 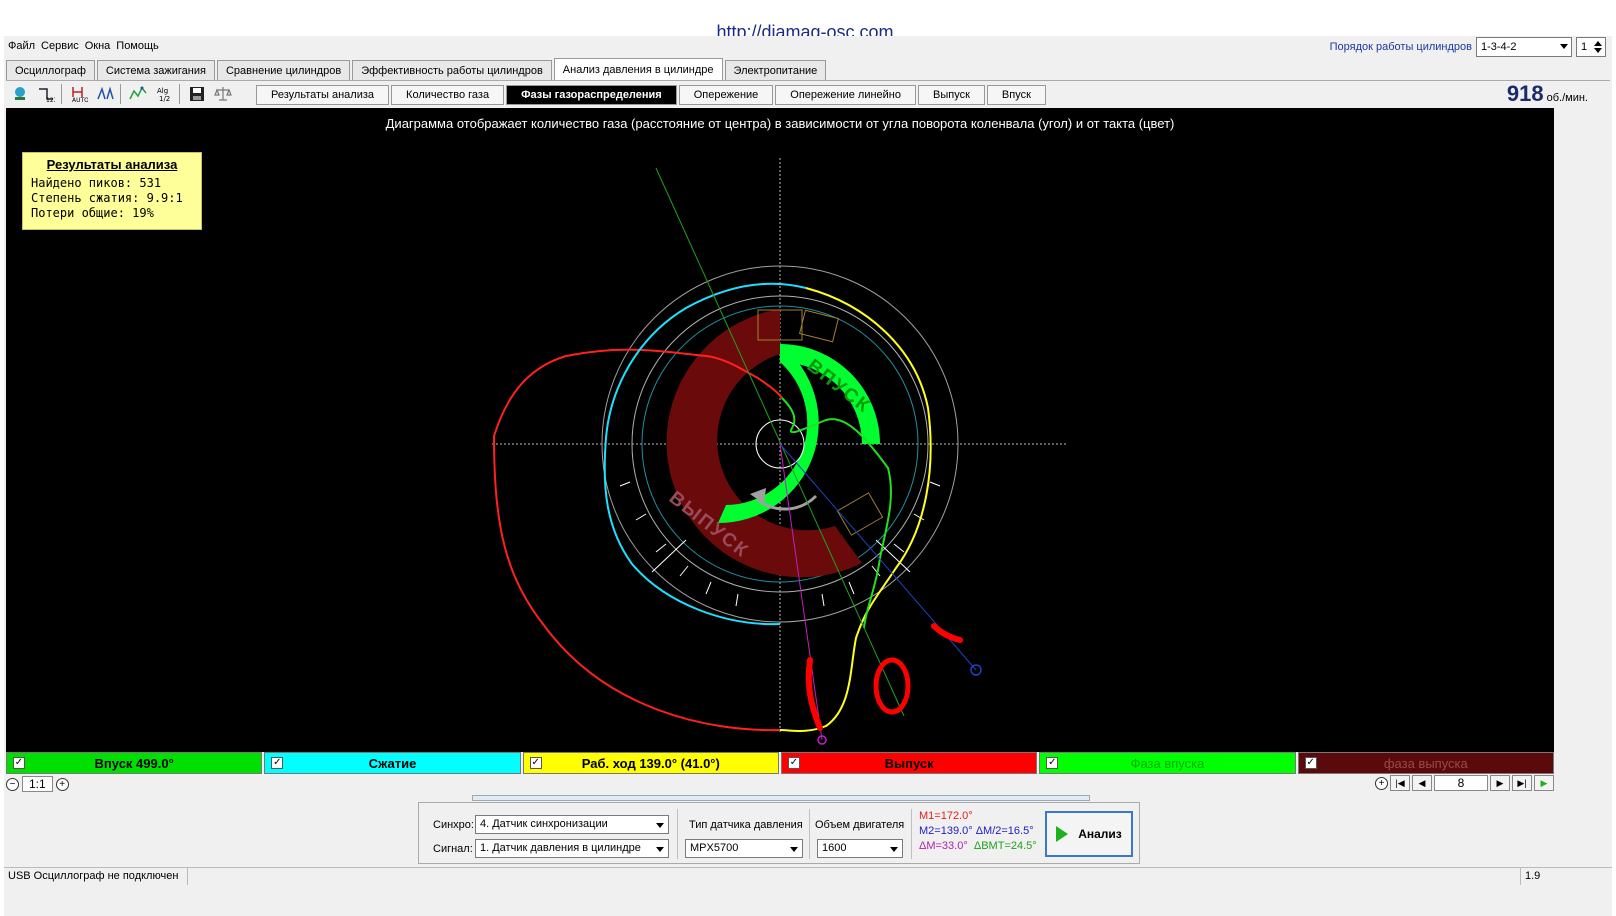 I want to click on prev-frame-icon: ◀, so click(x=1422, y=783).